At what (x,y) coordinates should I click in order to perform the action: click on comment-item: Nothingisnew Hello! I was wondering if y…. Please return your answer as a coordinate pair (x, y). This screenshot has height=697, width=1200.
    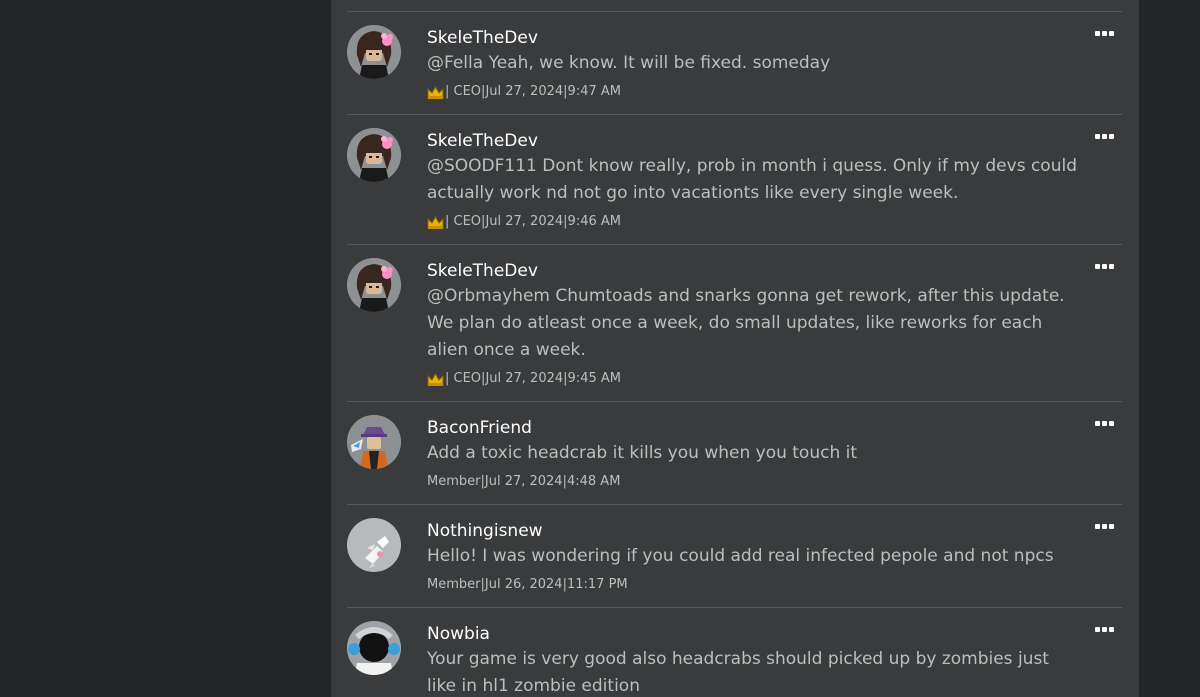
    Looking at the image, I should click on (734, 556).